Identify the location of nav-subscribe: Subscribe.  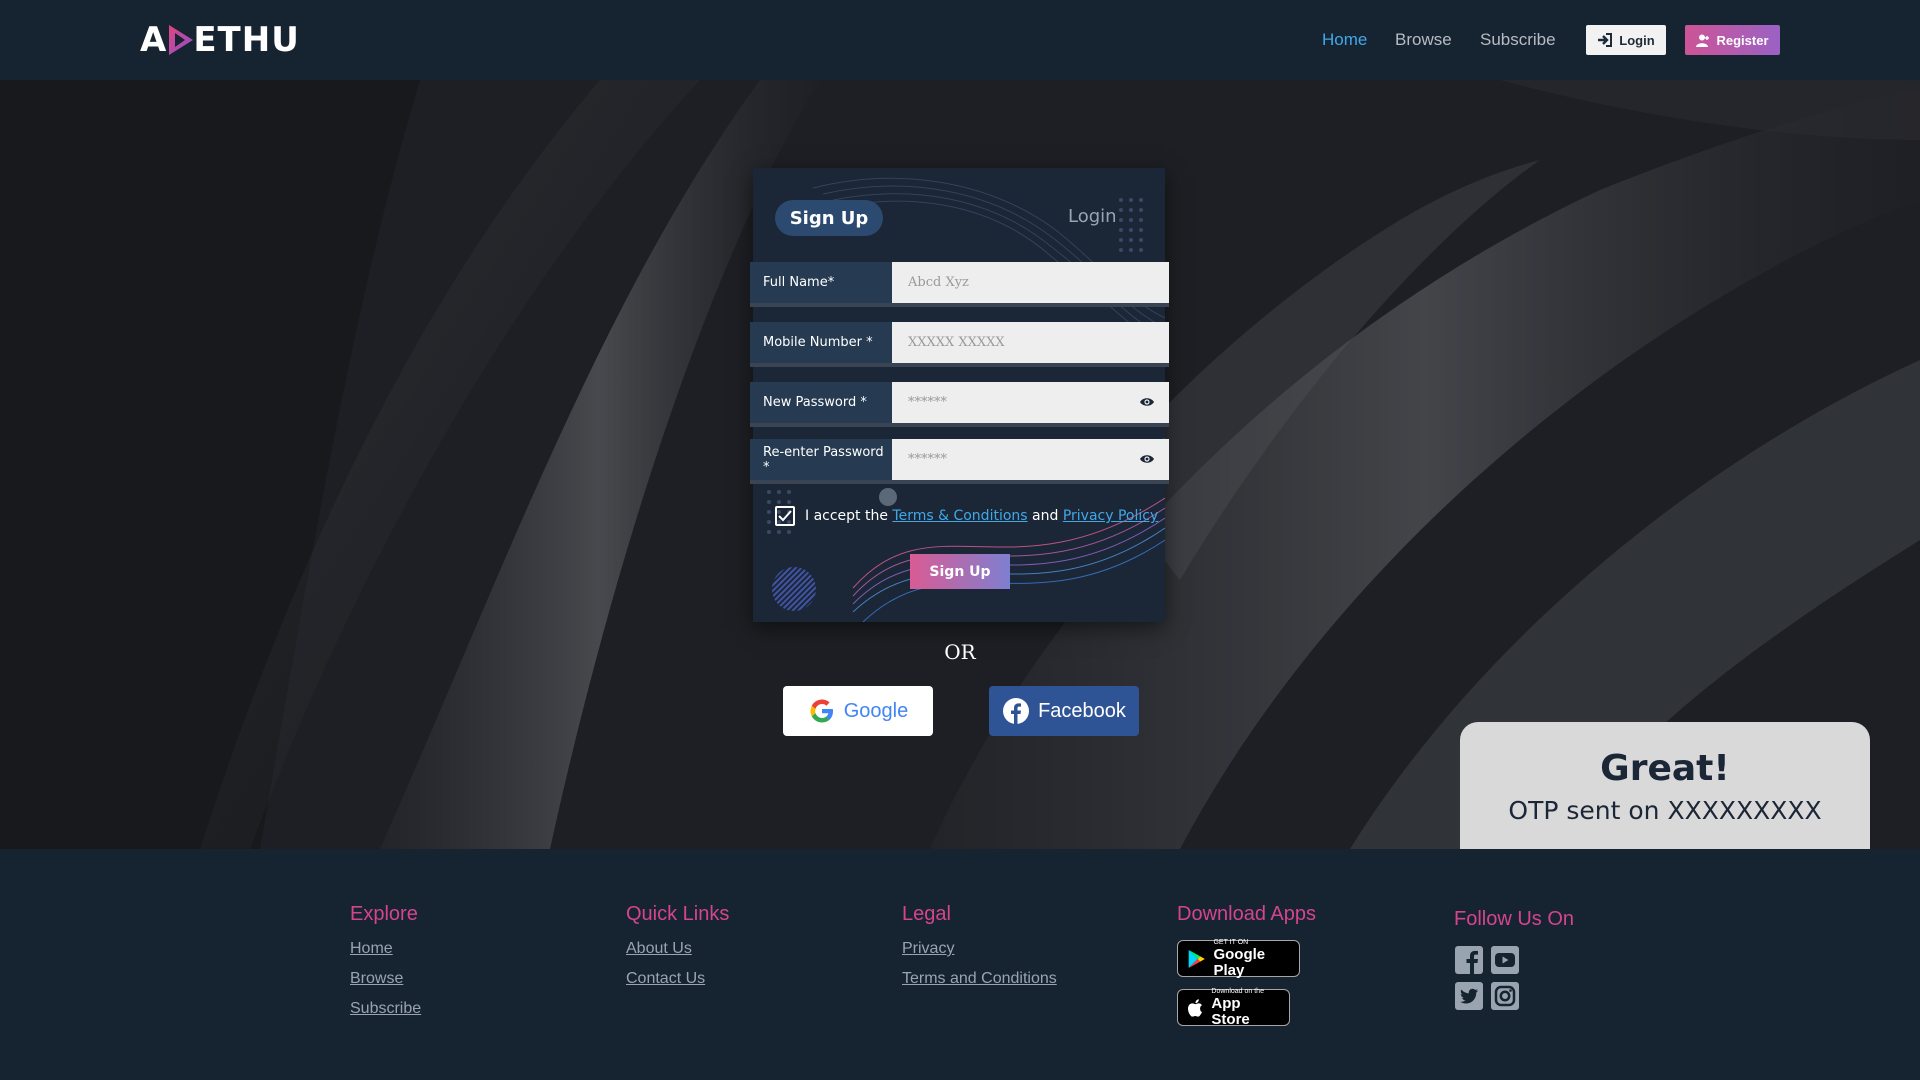
(1518, 40).